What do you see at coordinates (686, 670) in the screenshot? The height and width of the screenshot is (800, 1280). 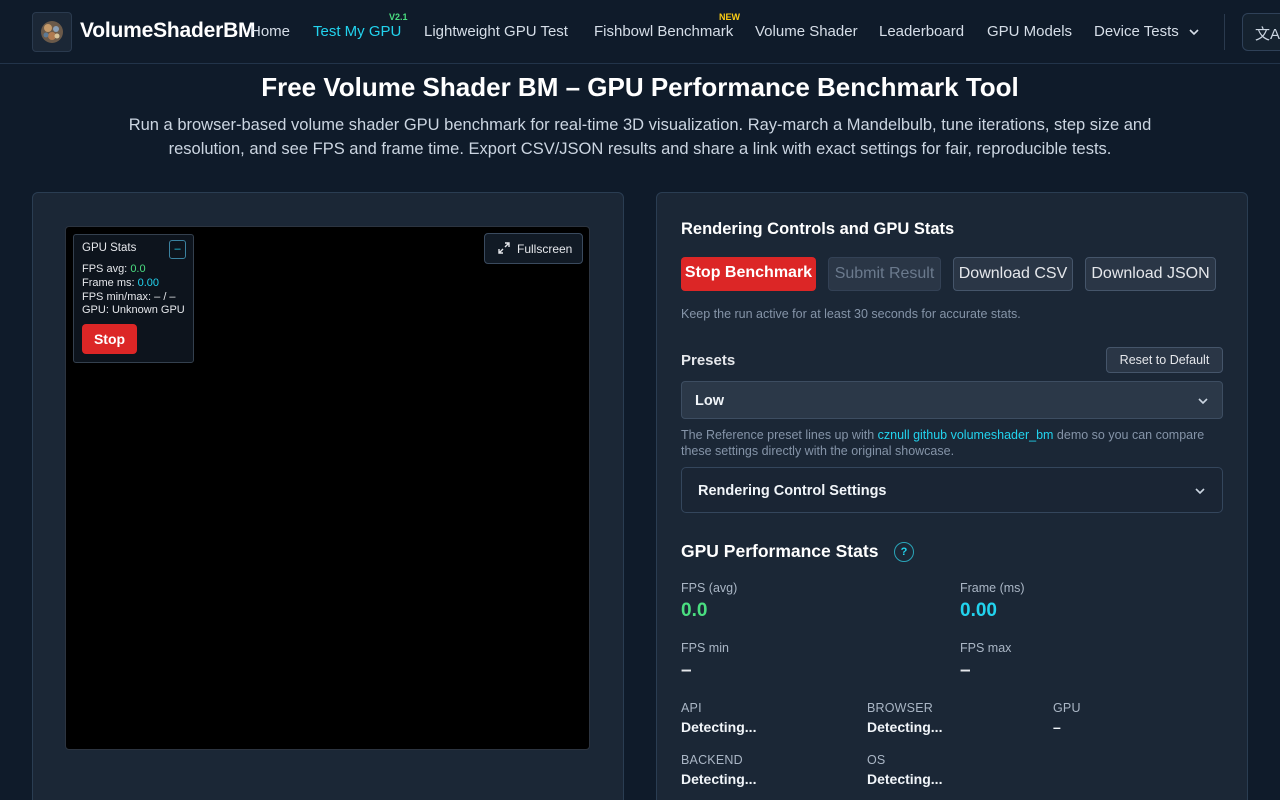 I see `fps-min-value: –` at bounding box center [686, 670].